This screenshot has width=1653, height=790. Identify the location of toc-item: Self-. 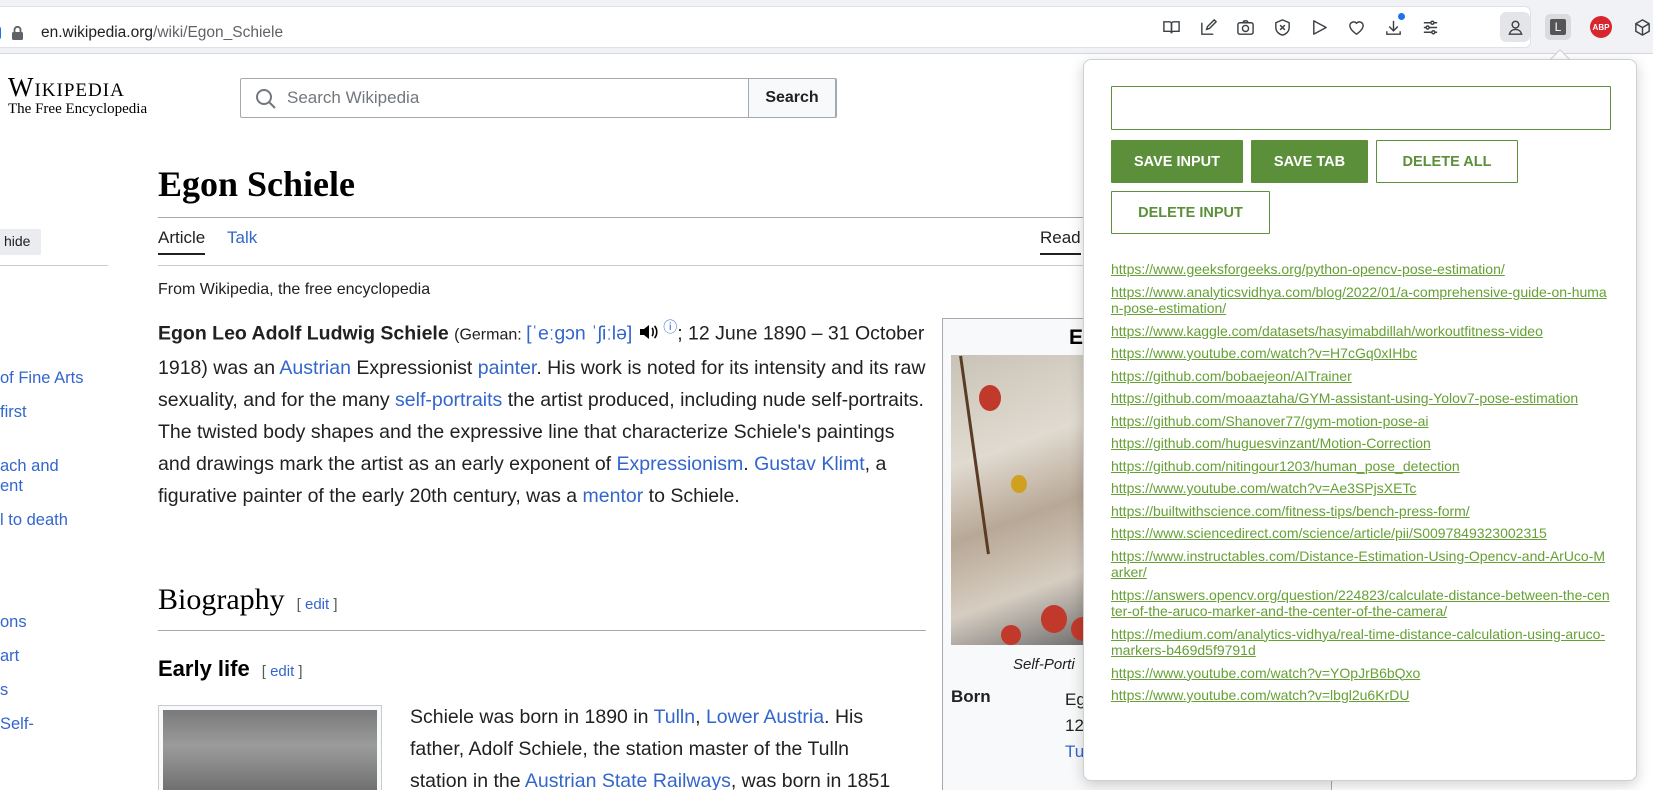
(17, 724).